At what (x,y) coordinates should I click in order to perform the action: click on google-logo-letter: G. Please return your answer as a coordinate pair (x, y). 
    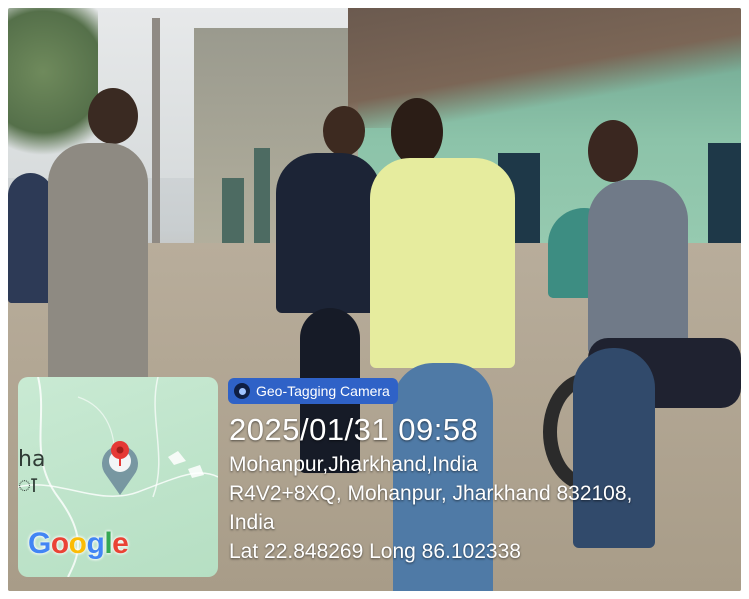
    Looking at the image, I should click on (39, 543).